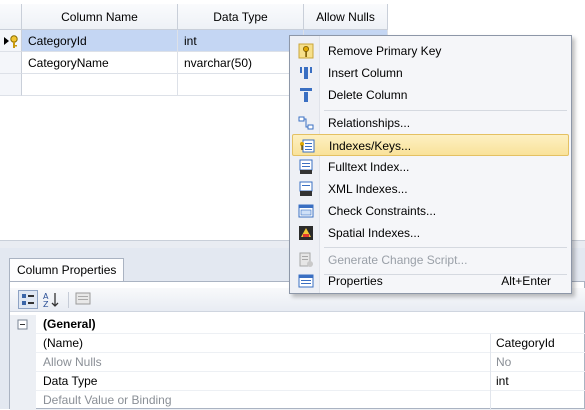  Describe the element at coordinates (306, 166) in the screenshot. I see `fulltext-index-icon` at that location.